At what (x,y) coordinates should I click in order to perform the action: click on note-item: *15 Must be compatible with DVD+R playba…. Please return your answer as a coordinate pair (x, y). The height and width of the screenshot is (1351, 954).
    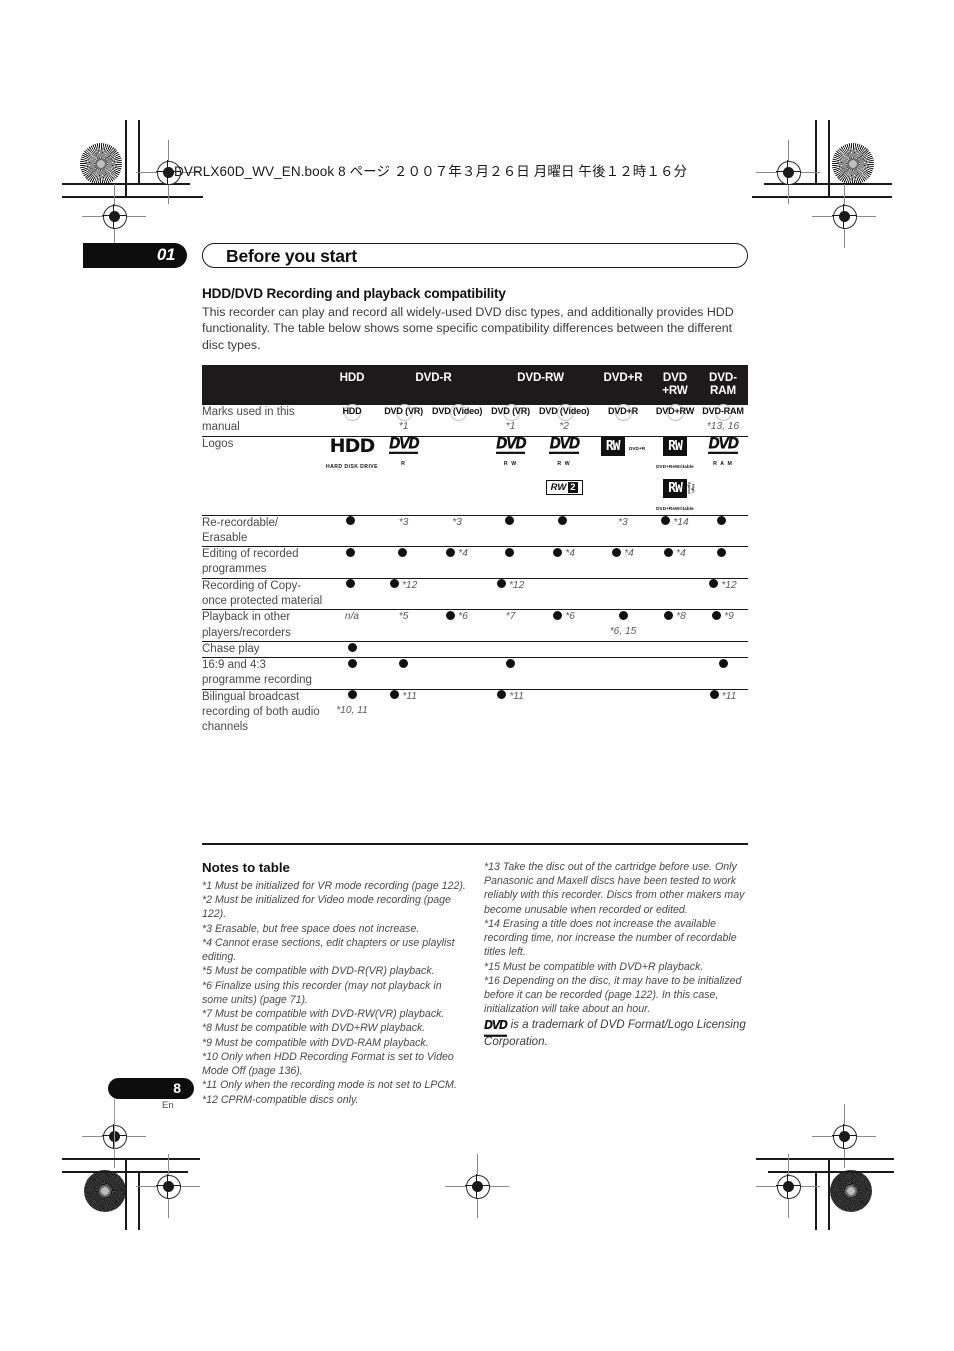
    Looking at the image, I should click on (594, 966).